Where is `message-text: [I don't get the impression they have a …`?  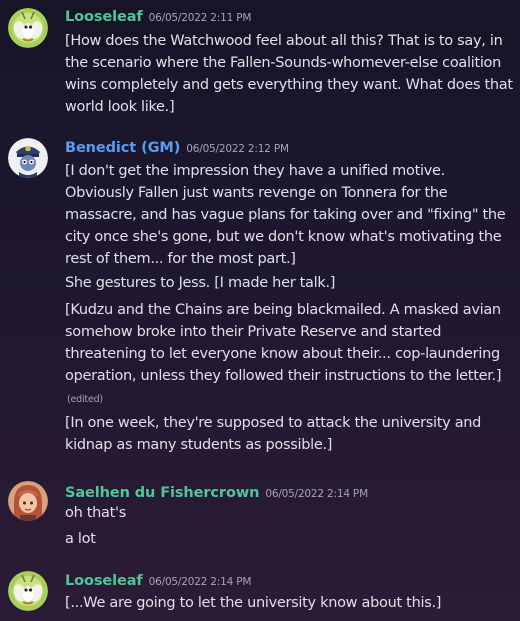 message-text: [I don't get the impression they have a … is located at coordinates (285, 215).